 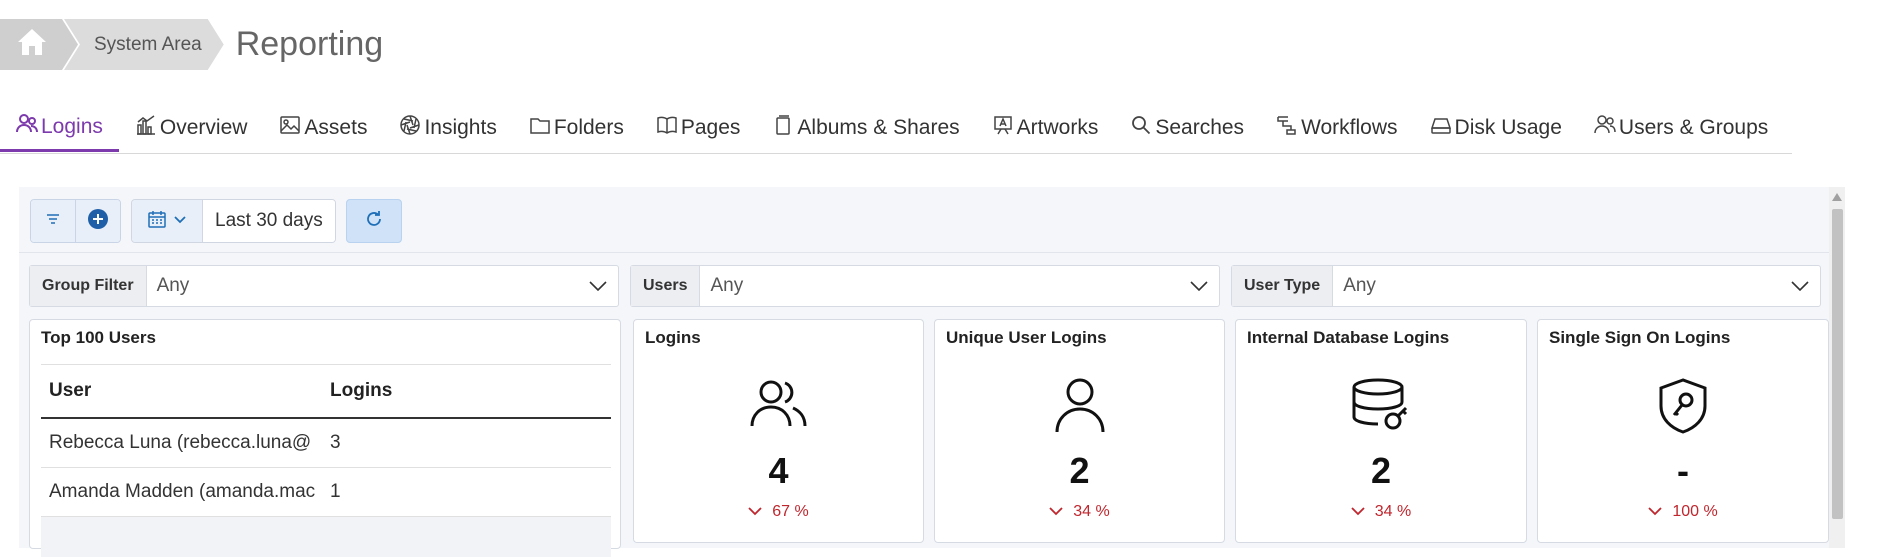 What do you see at coordinates (1441, 125) in the screenshot?
I see `disk-icon` at bounding box center [1441, 125].